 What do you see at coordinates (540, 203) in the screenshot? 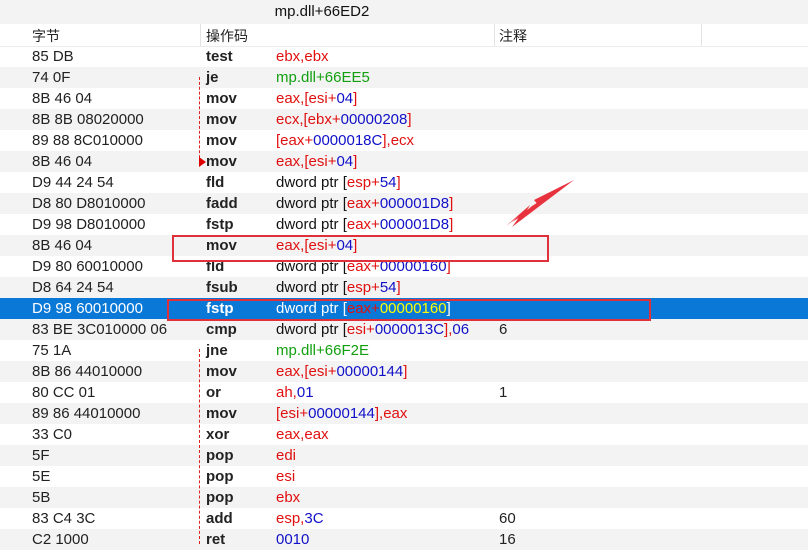
I see `annotation-arrow-icon` at bounding box center [540, 203].